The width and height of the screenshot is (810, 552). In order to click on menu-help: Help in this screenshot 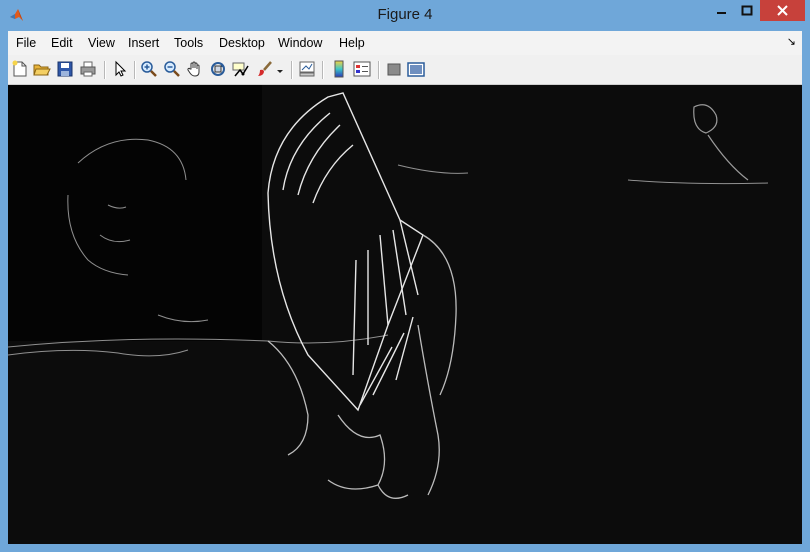, I will do `click(352, 43)`.